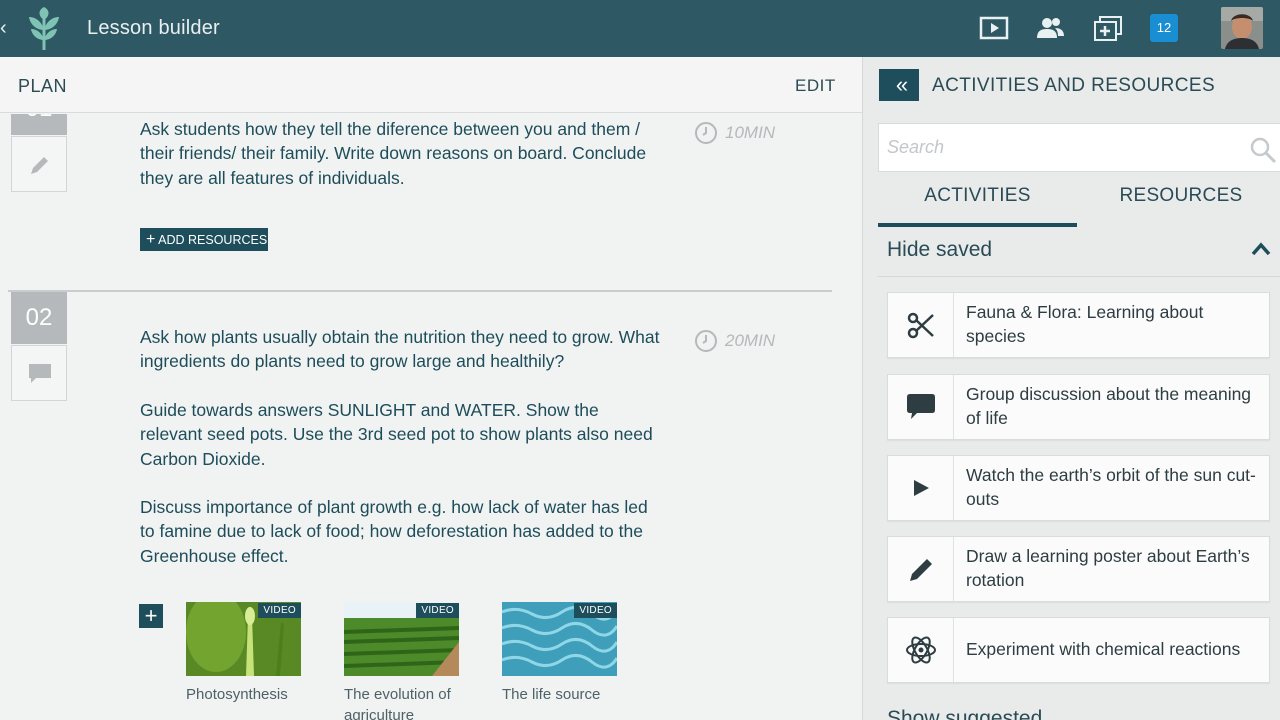  I want to click on app-title: Lesson builder, so click(153, 28).